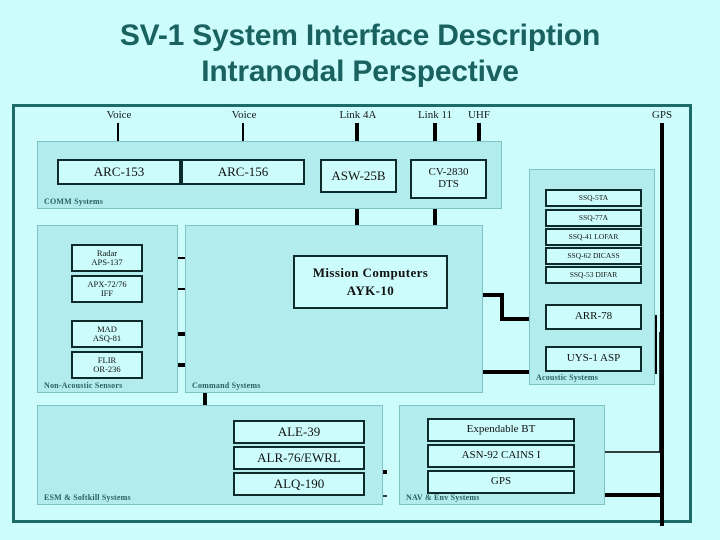 Image resolution: width=720 pixels, height=540 pixels. Describe the element at coordinates (370, 282) in the screenshot. I see `box-mission-computers: Mission Computers AYK-10` at that location.